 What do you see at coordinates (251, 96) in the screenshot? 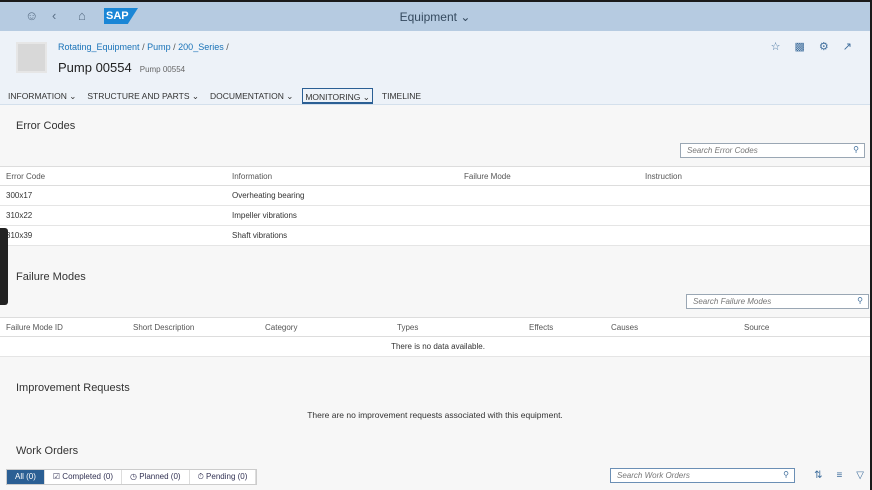
I see `tab-documentation: DOCUMENTATION ⌄` at bounding box center [251, 96].